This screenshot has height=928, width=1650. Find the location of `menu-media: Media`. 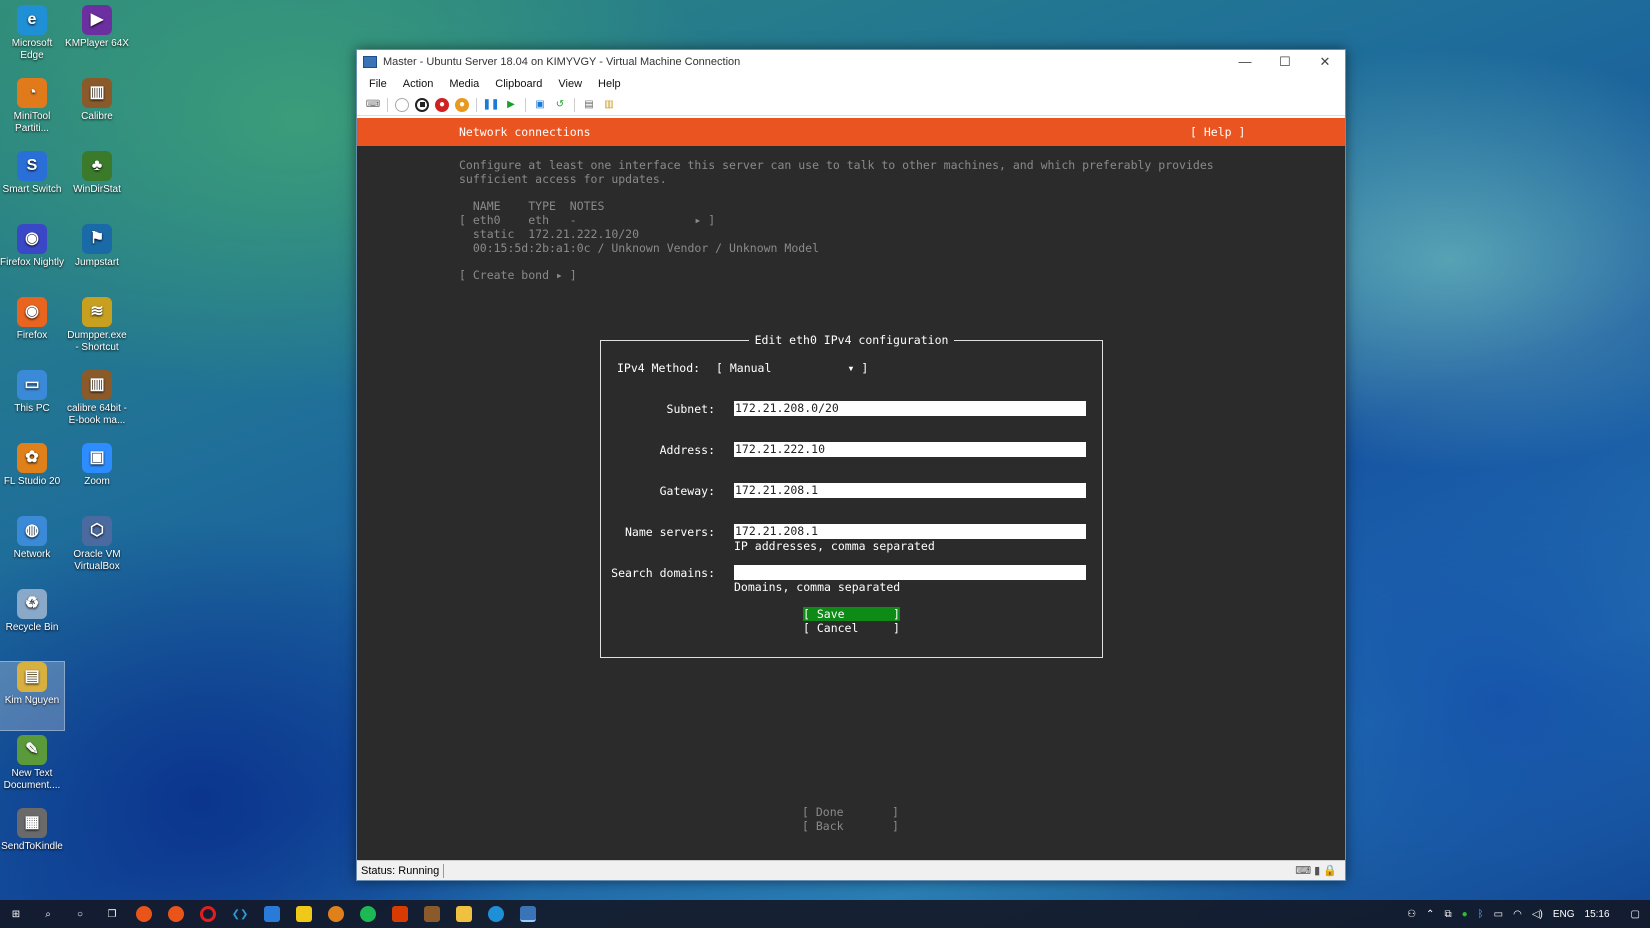

menu-media: Media is located at coordinates (464, 84).